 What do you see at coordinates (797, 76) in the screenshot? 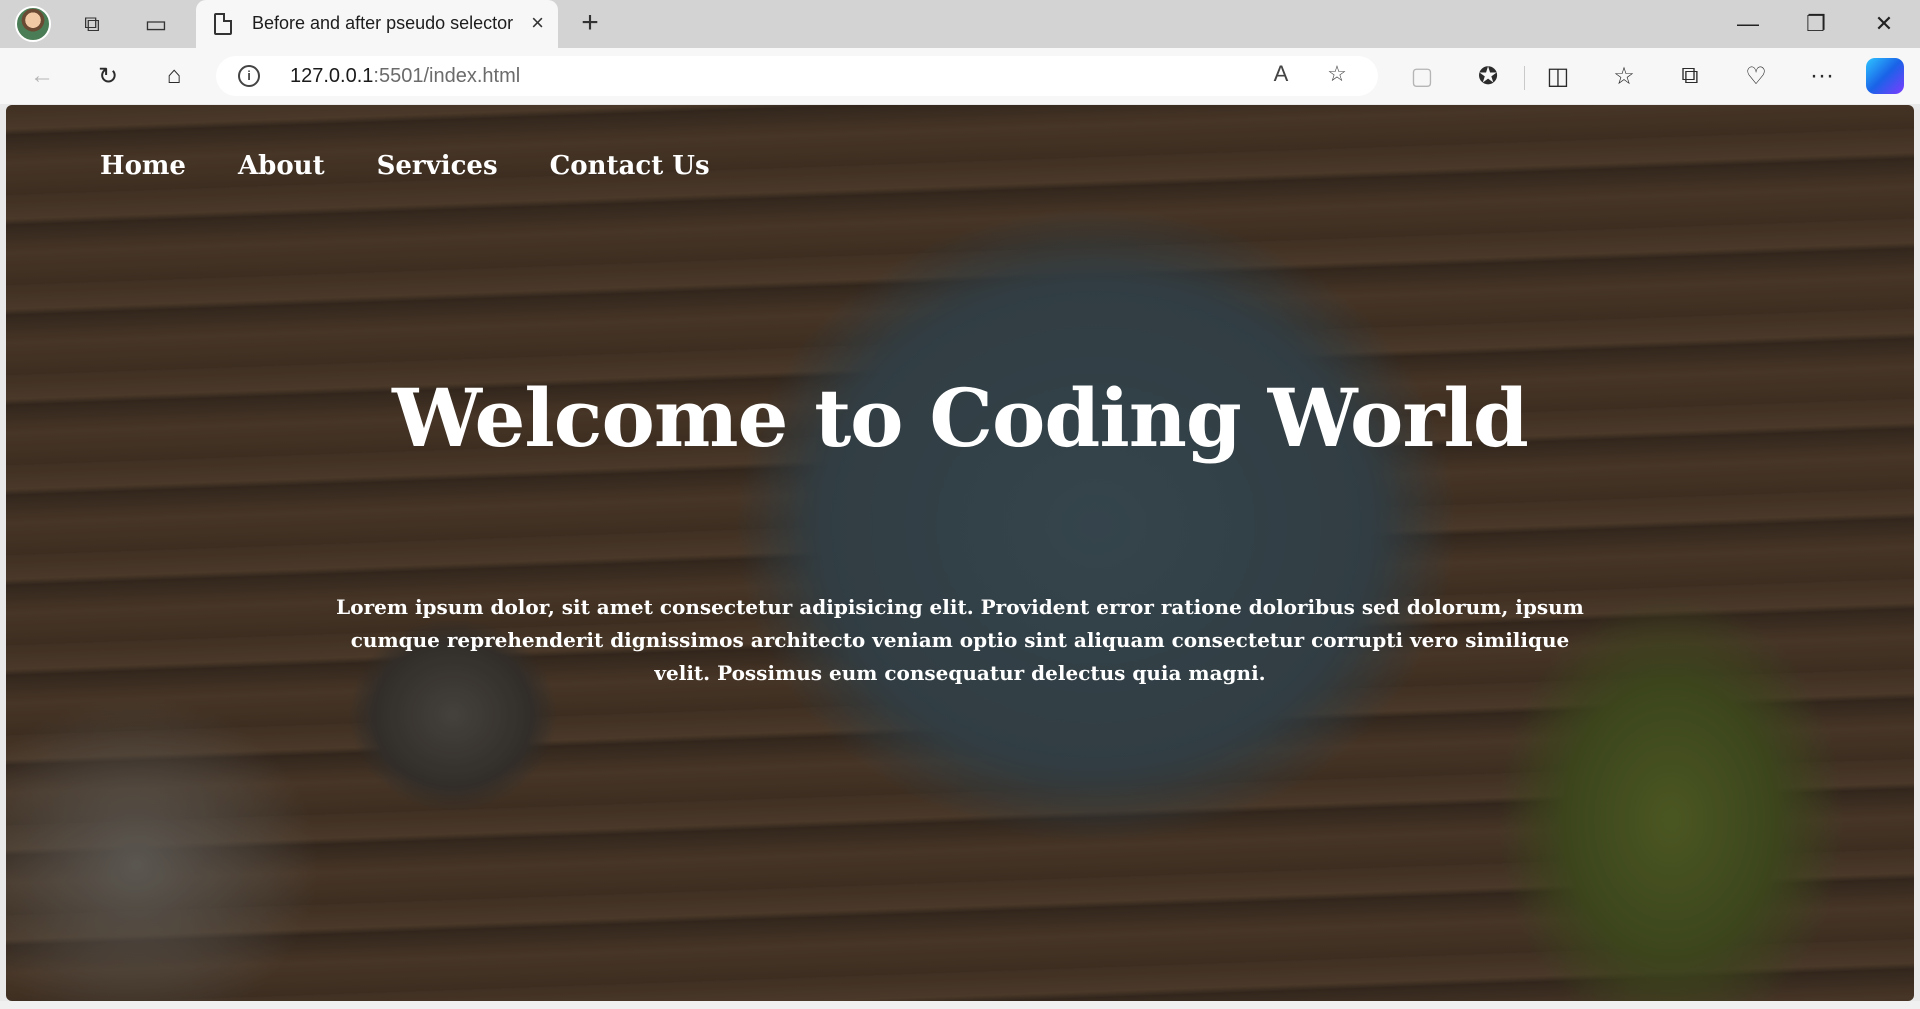
I see `address-bar: i 127.0.0.1:5501/index.html A ☆` at bounding box center [797, 76].